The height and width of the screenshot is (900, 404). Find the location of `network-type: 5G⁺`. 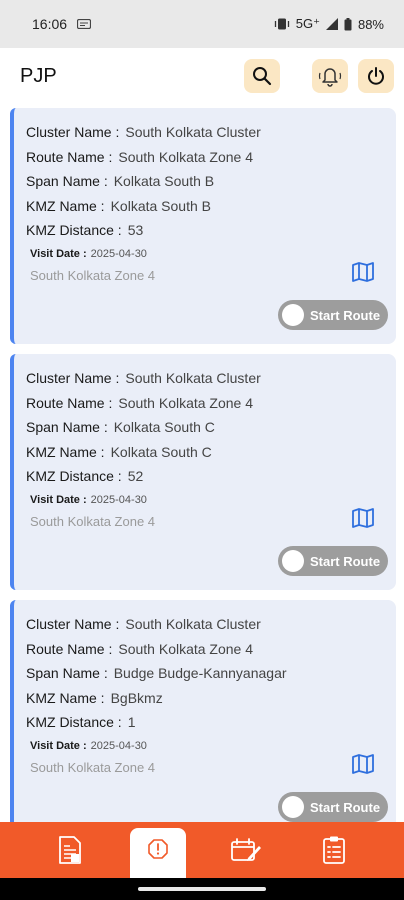

network-type: 5G⁺ is located at coordinates (307, 23).